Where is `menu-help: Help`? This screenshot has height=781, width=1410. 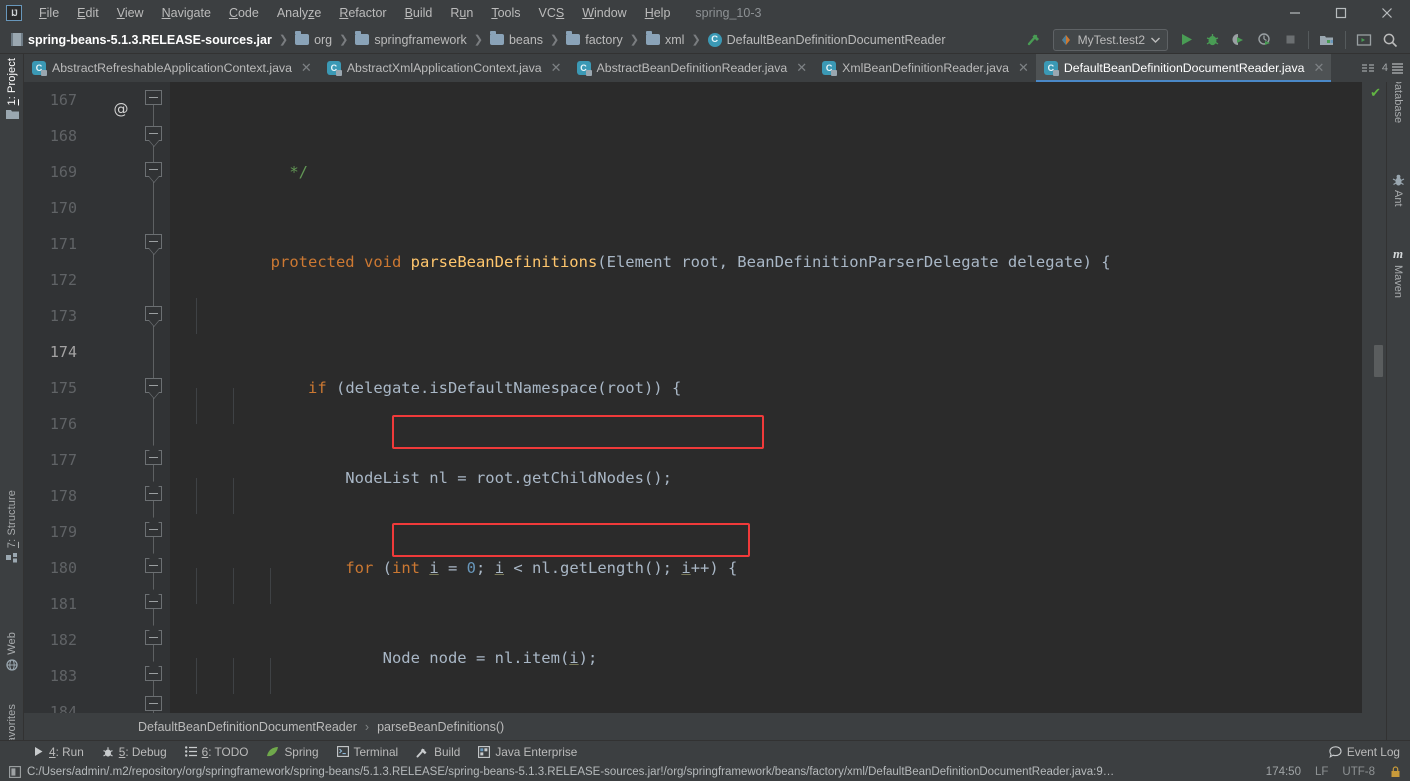
menu-help: Help is located at coordinates (658, 13).